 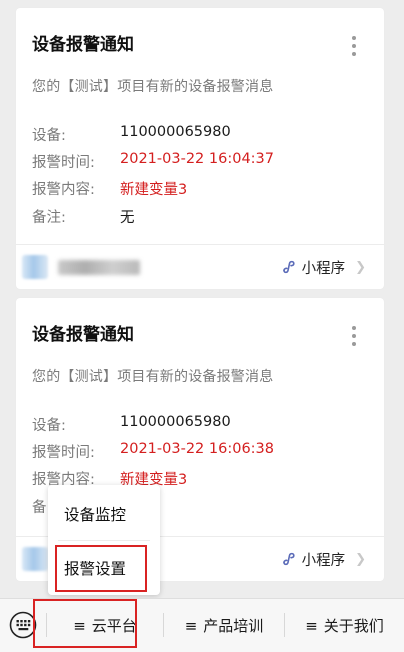 What do you see at coordinates (353, 626) in the screenshot?
I see `menu-item-label: 关于我们` at bounding box center [353, 626].